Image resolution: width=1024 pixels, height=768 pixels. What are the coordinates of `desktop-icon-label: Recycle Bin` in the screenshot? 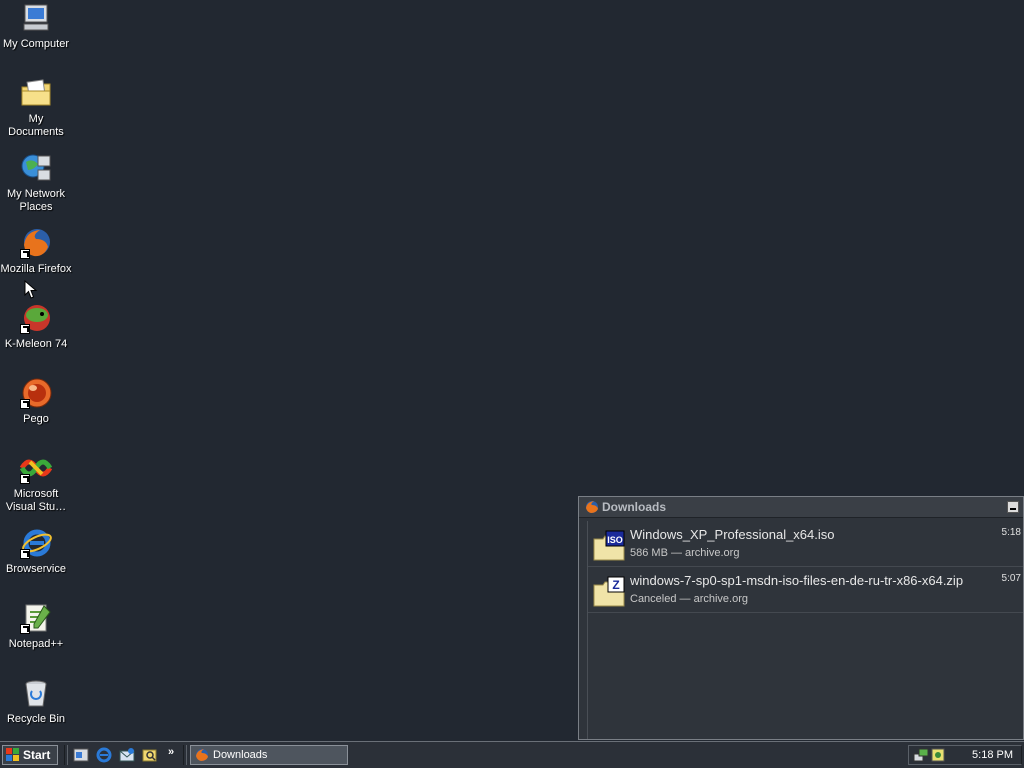 It's located at (36, 719).